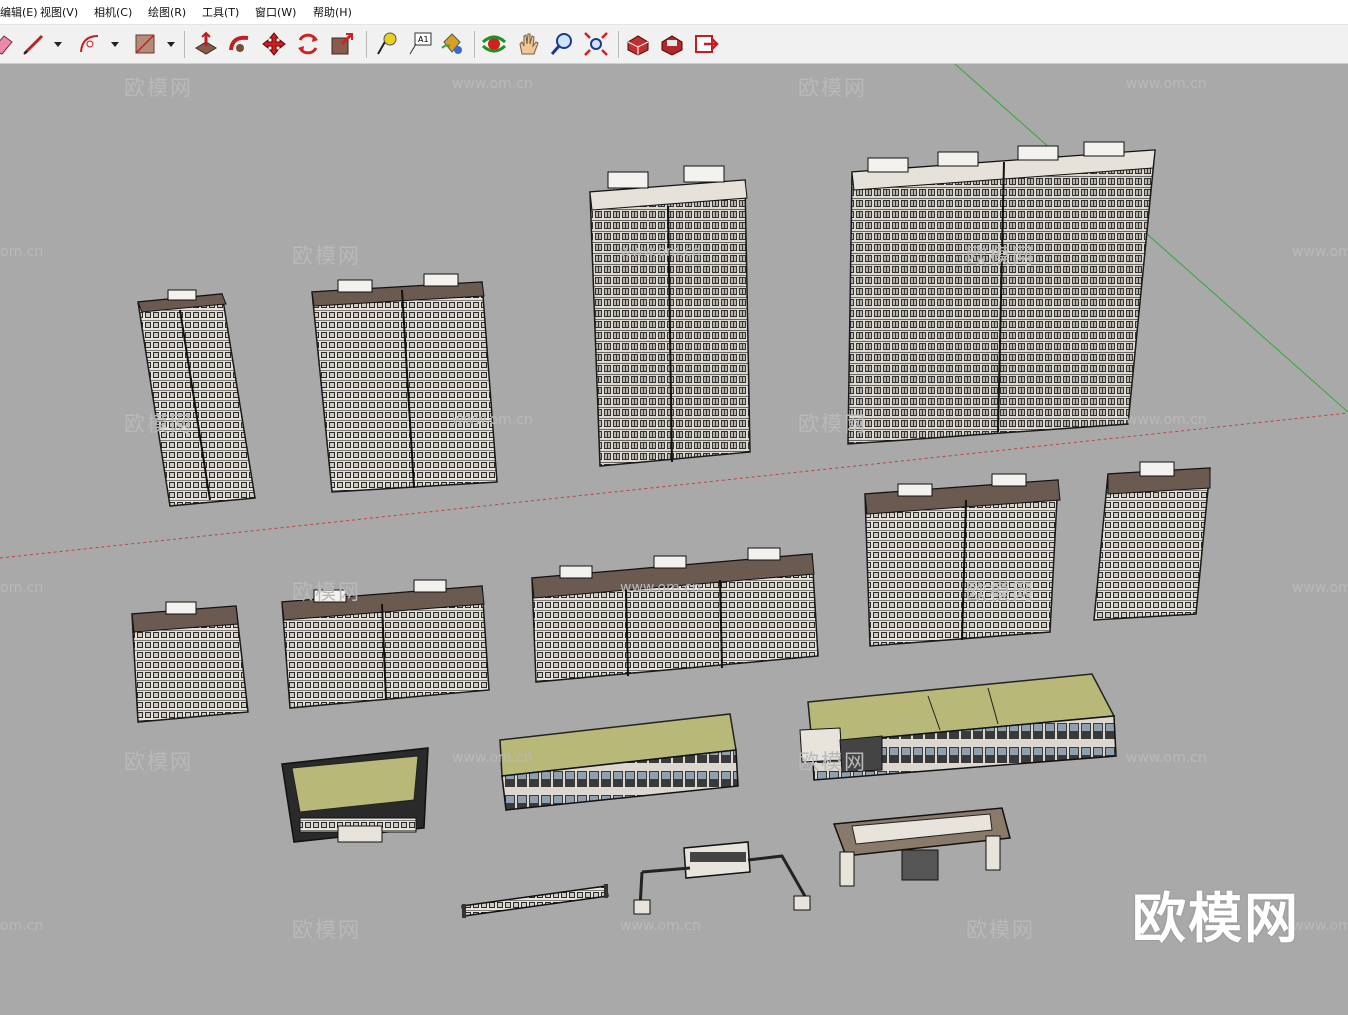  I want to click on menu-draw: 绘图(R), so click(167, 12).